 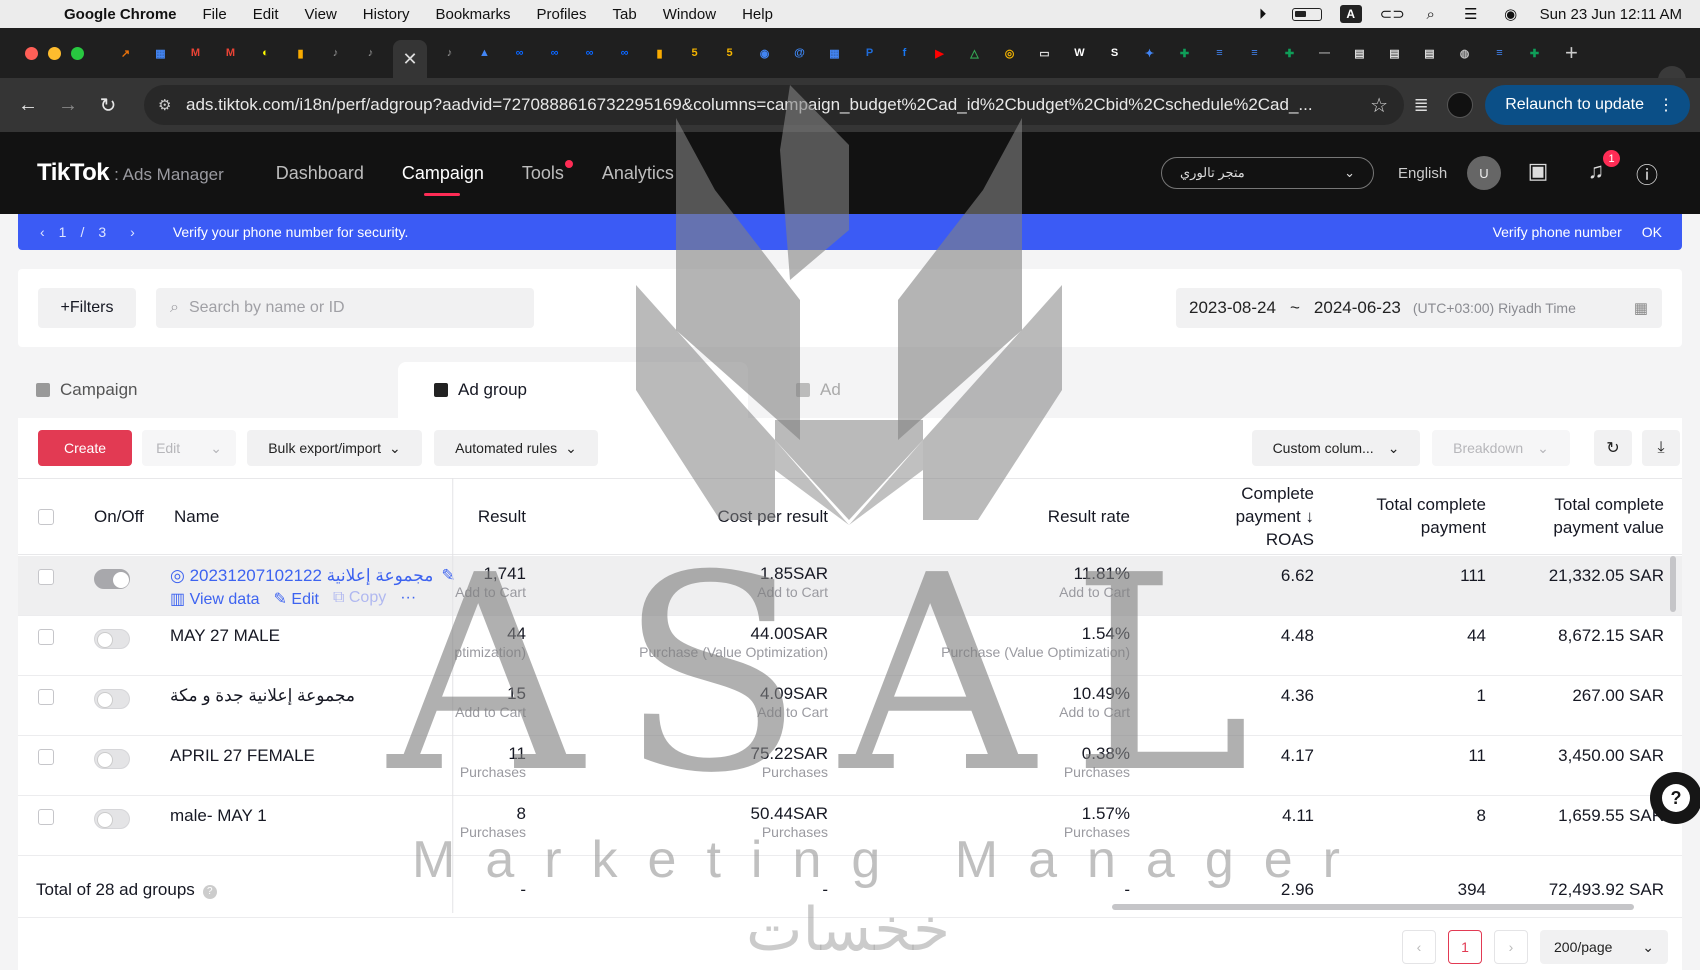 I want to click on prev-page-button: ‹, so click(x=1419, y=947).